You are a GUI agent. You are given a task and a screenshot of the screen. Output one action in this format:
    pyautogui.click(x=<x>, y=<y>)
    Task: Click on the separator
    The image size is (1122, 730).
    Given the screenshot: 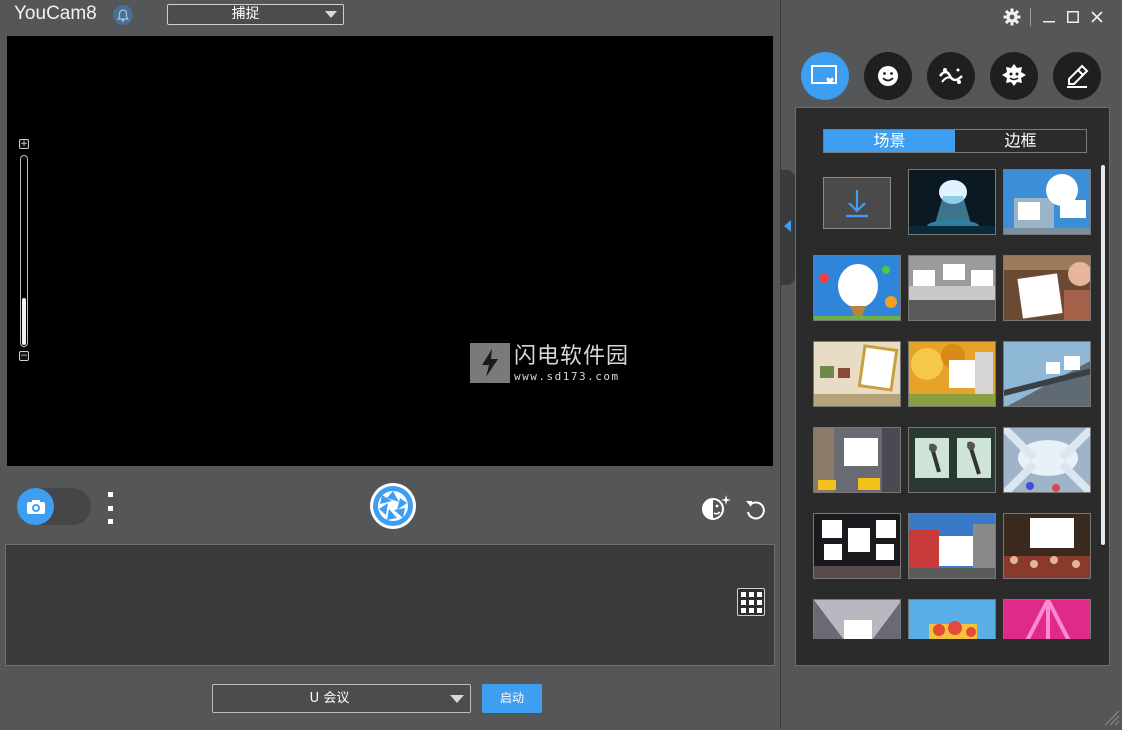 What is the action you would take?
    pyautogui.click(x=1030, y=17)
    